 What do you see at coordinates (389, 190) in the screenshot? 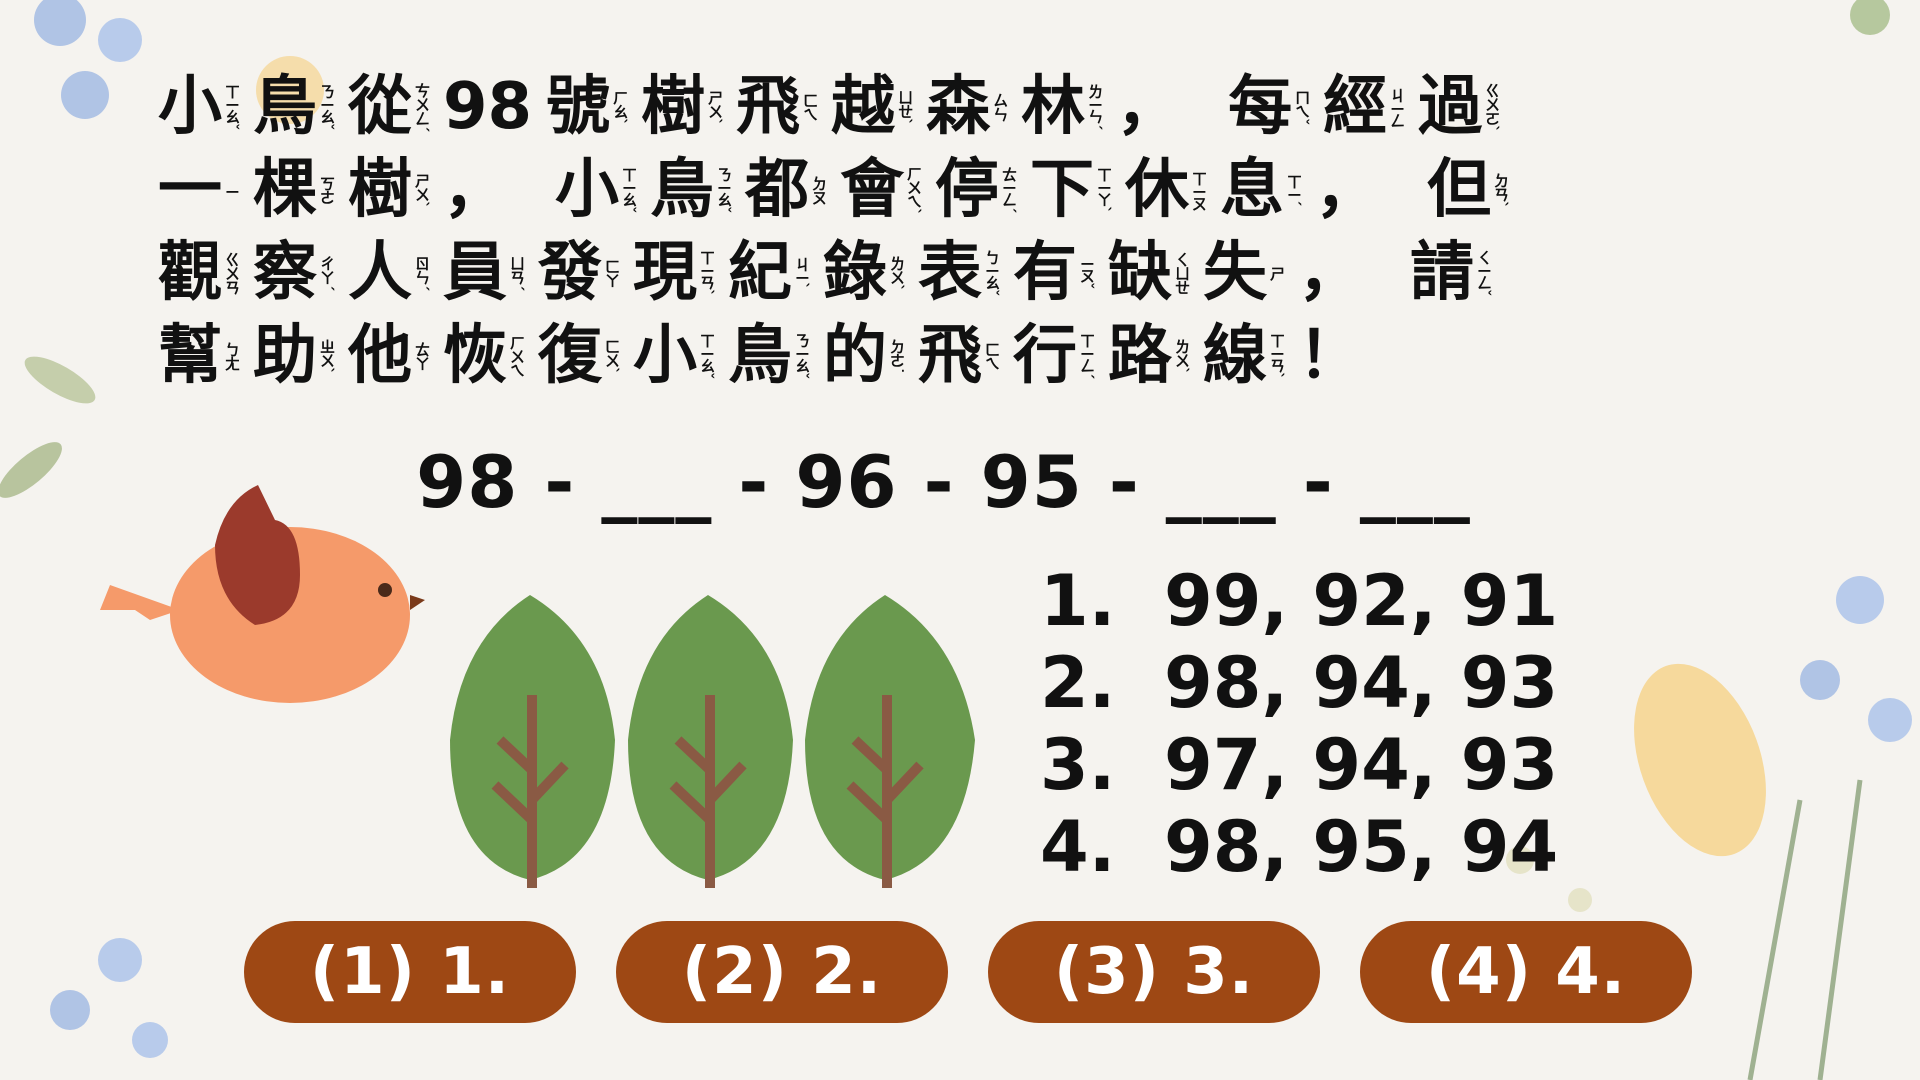
I see `character-with-zhuyin: 樹ㄕㄨˋ` at bounding box center [389, 190].